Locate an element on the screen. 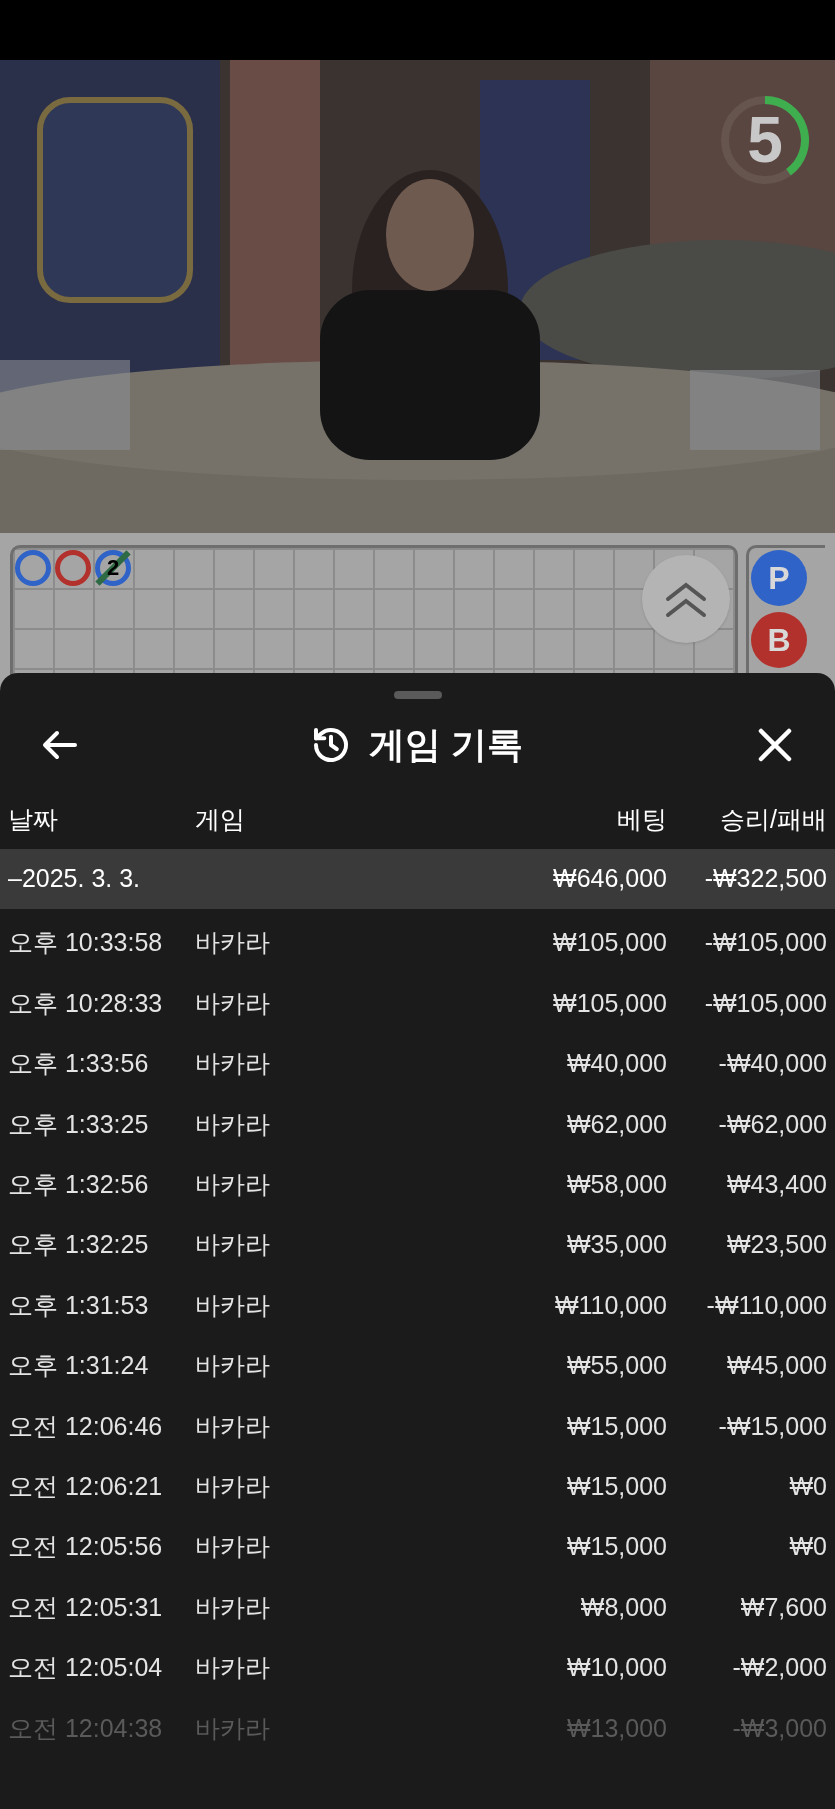  summary-row: –2025. 3. 3. ₩646,000 -₩322,500 is located at coordinates (417, 879).